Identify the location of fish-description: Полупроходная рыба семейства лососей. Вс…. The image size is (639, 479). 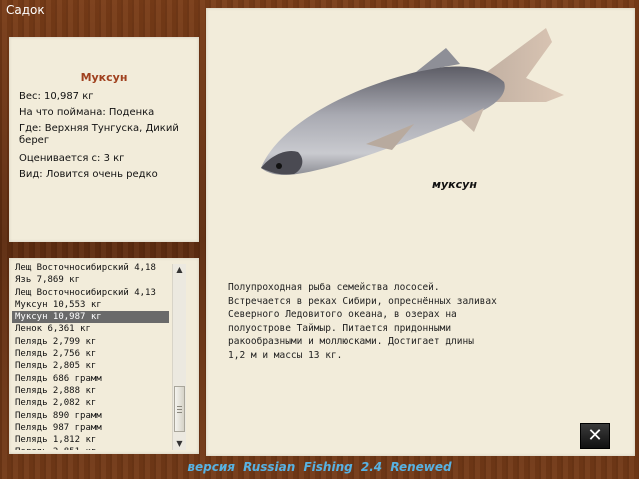
(362, 321).